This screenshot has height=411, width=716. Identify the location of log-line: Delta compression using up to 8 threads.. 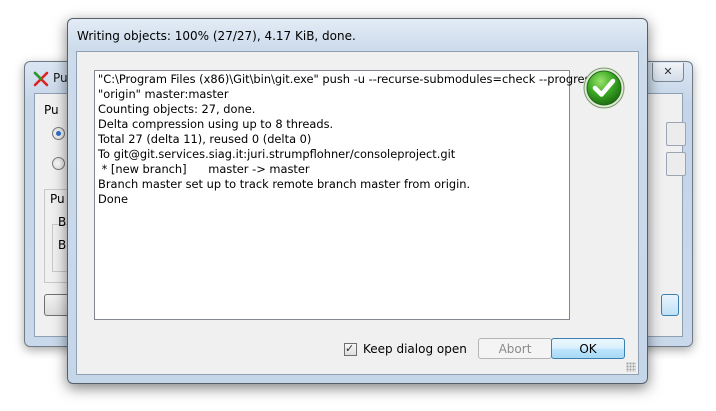
(216, 124).